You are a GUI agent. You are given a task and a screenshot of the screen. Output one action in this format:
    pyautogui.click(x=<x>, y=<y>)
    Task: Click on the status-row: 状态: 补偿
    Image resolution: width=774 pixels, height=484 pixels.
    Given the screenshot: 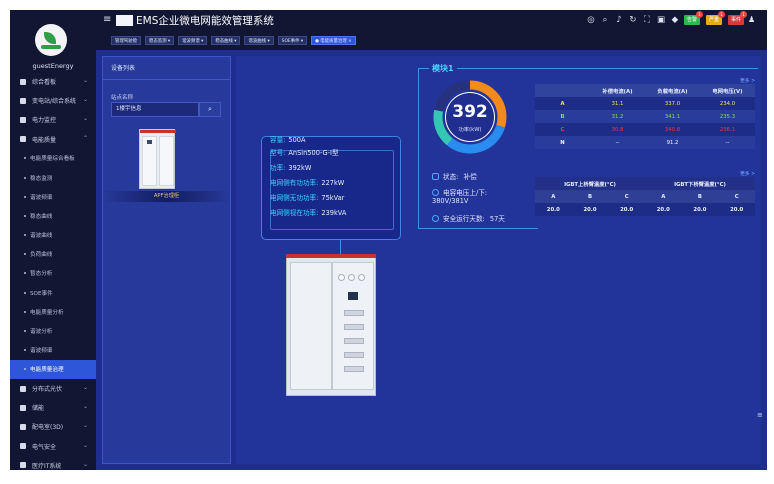 What is the action you would take?
    pyautogui.click(x=454, y=176)
    